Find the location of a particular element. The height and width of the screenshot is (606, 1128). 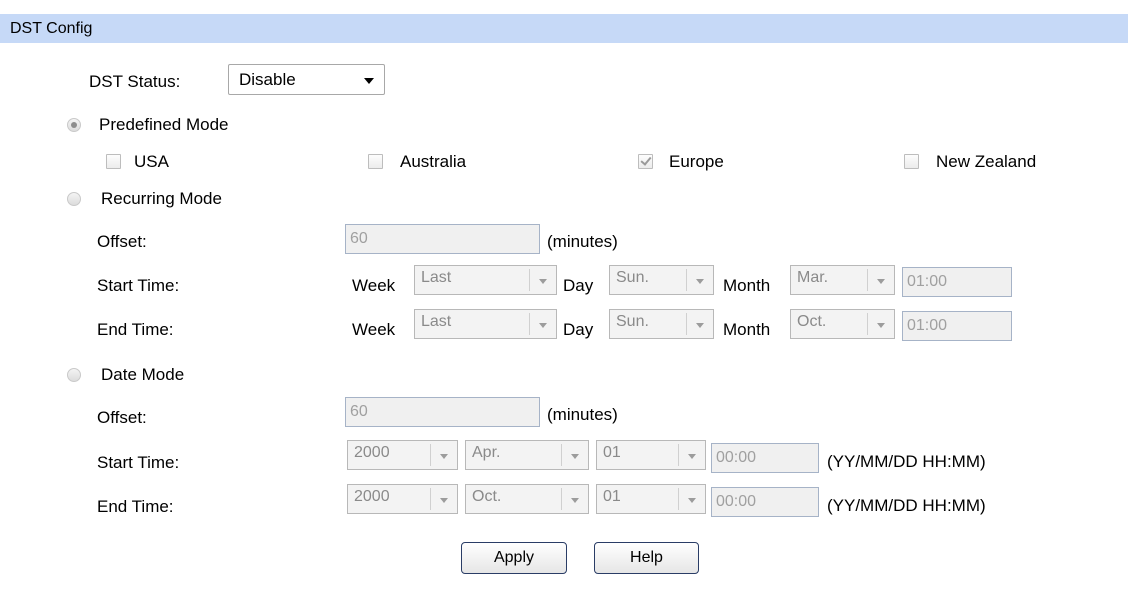

recurring-end-month-value: Oct. is located at coordinates (812, 321).